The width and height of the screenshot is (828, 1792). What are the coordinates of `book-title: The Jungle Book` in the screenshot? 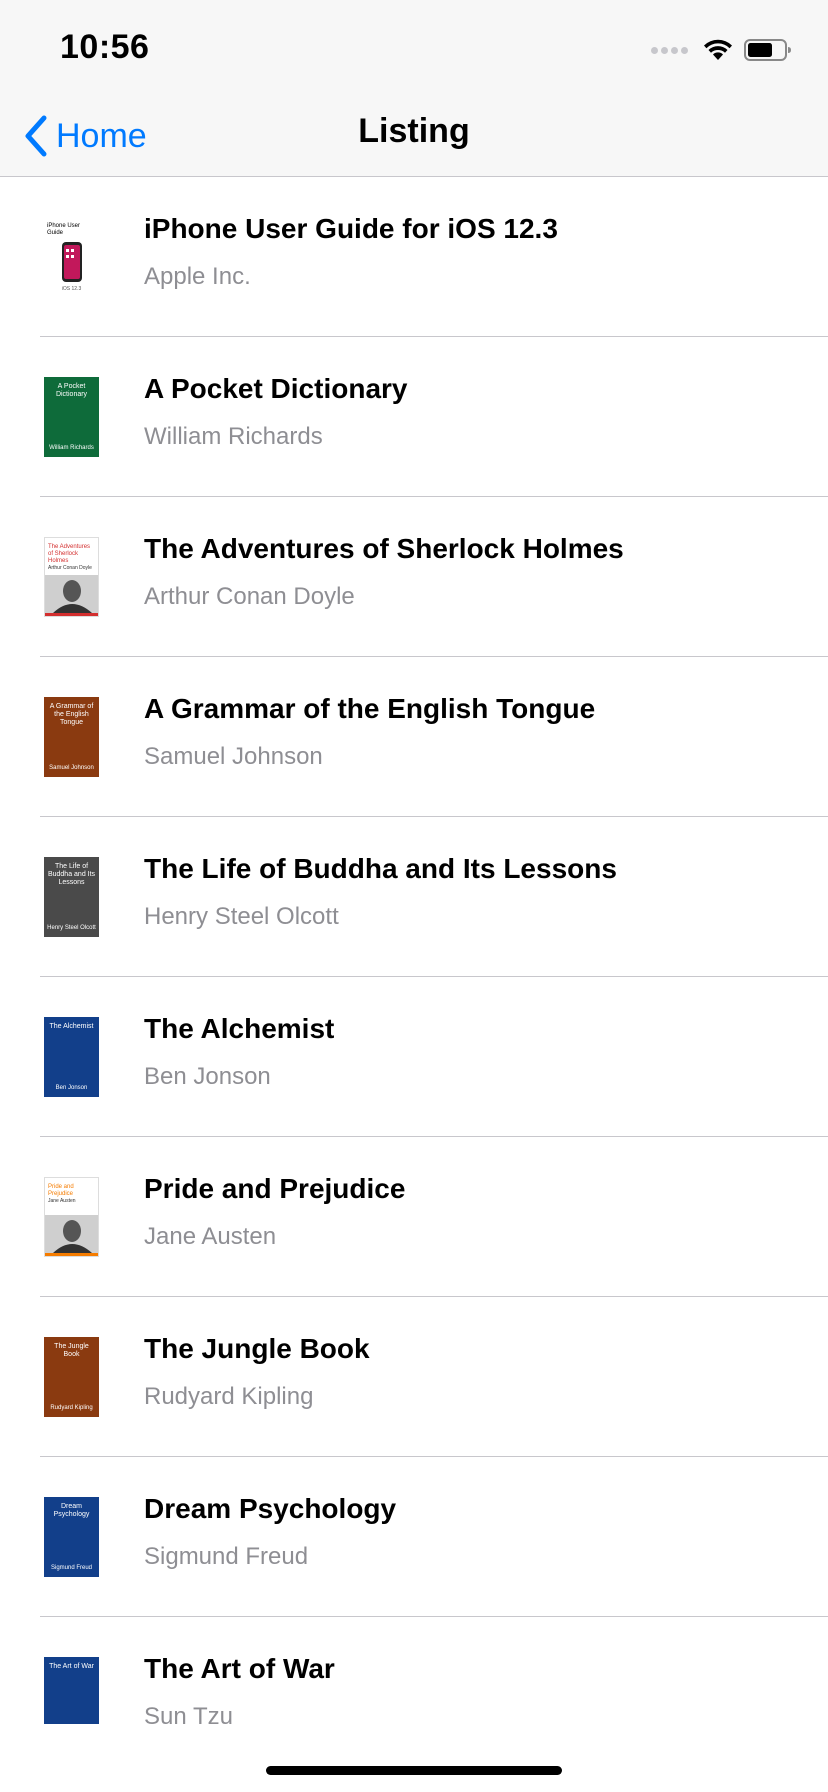 It's located at (257, 1348).